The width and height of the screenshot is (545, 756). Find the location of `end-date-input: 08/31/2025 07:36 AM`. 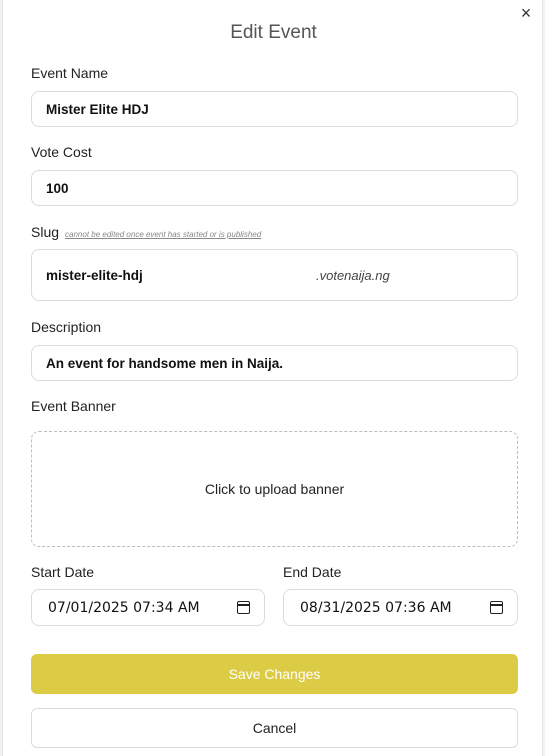

end-date-input: 08/31/2025 07:36 AM is located at coordinates (400, 607).